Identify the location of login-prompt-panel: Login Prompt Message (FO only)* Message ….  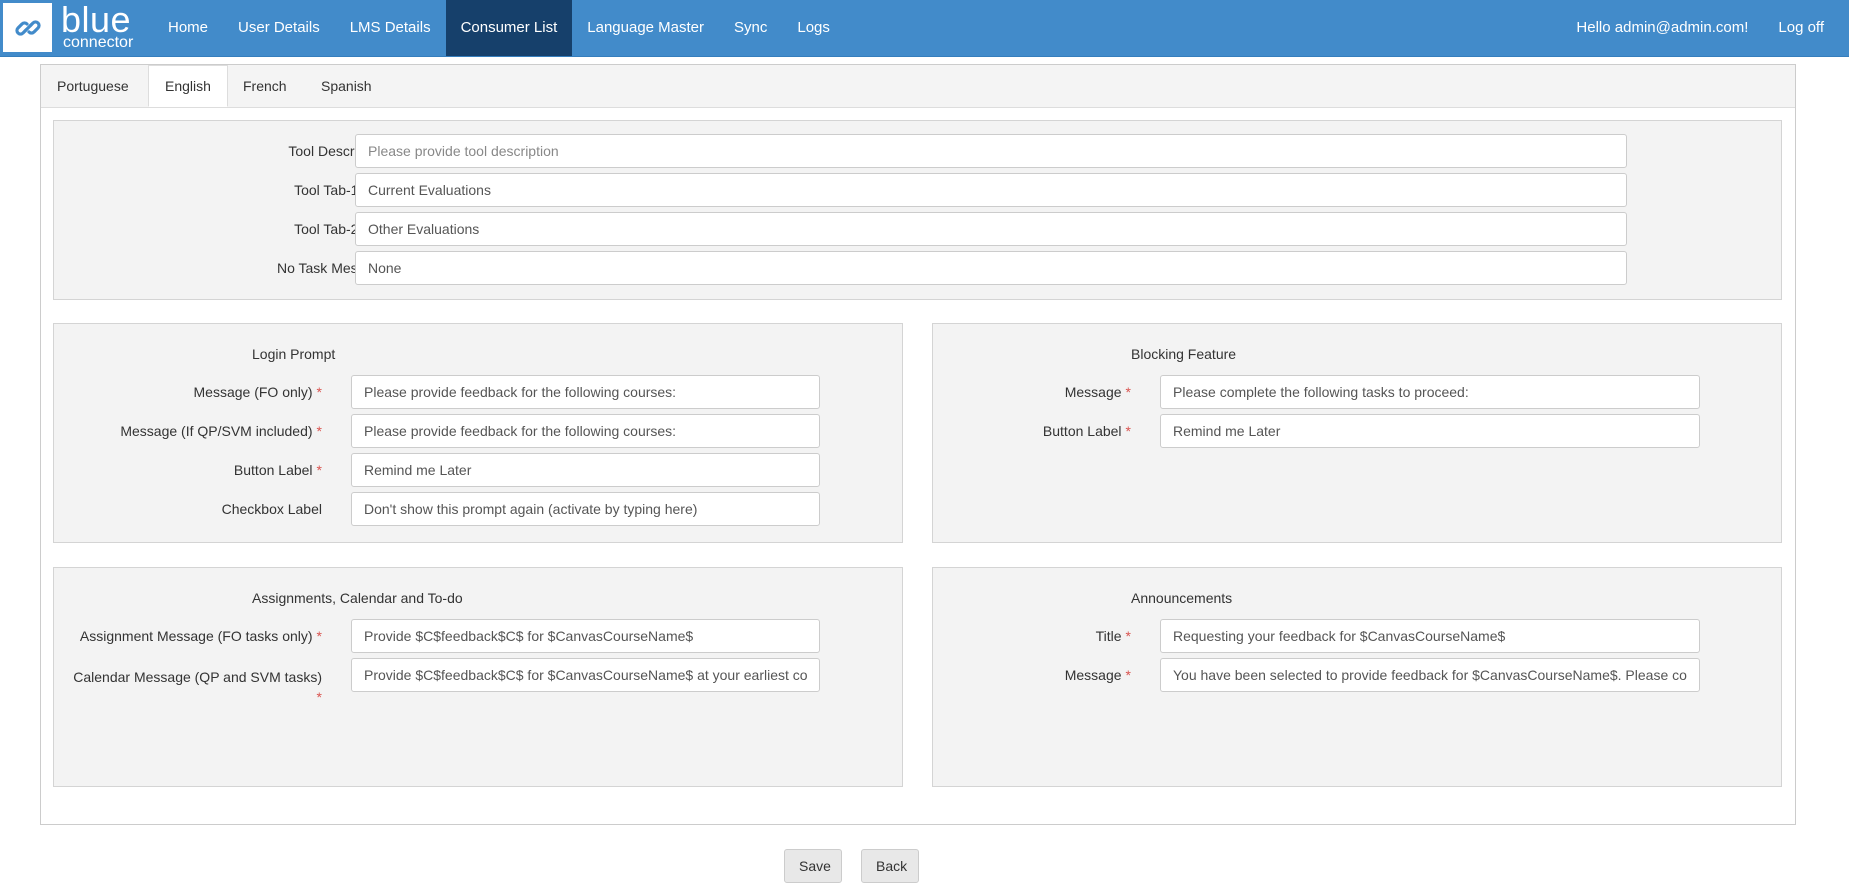
(478, 433).